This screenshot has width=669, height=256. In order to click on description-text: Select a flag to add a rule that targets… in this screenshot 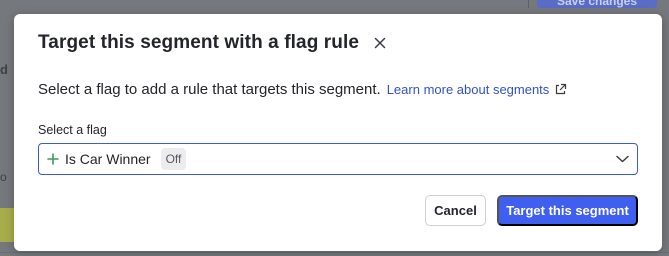, I will do `click(209, 89)`.